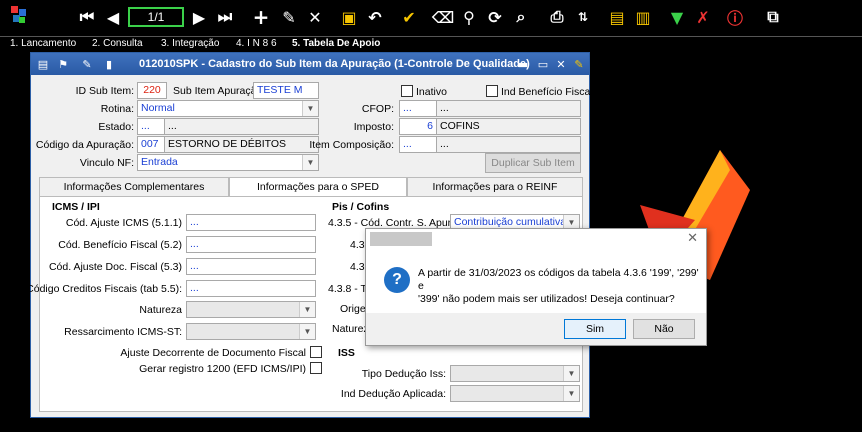 The width and height of the screenshot is (862, 432). What do you see at coordinates (87, 64) in the screenshot?
I see `wrench-icon: ✎` at bounding box center [87, 64].